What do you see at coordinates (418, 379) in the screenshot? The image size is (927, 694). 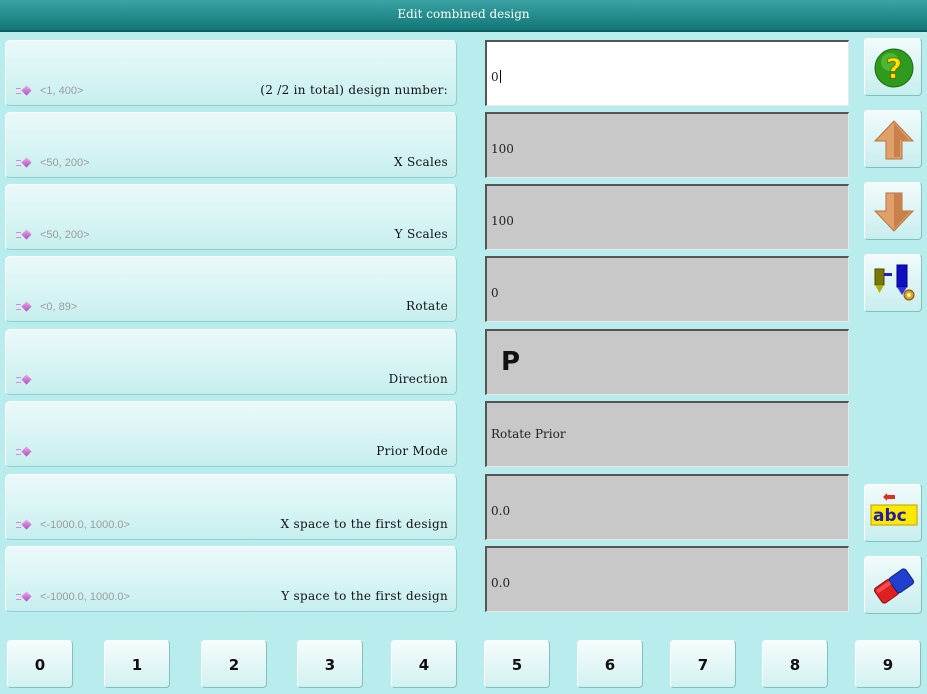 I see `field-label: Direction` at bounding box center [418, 379].